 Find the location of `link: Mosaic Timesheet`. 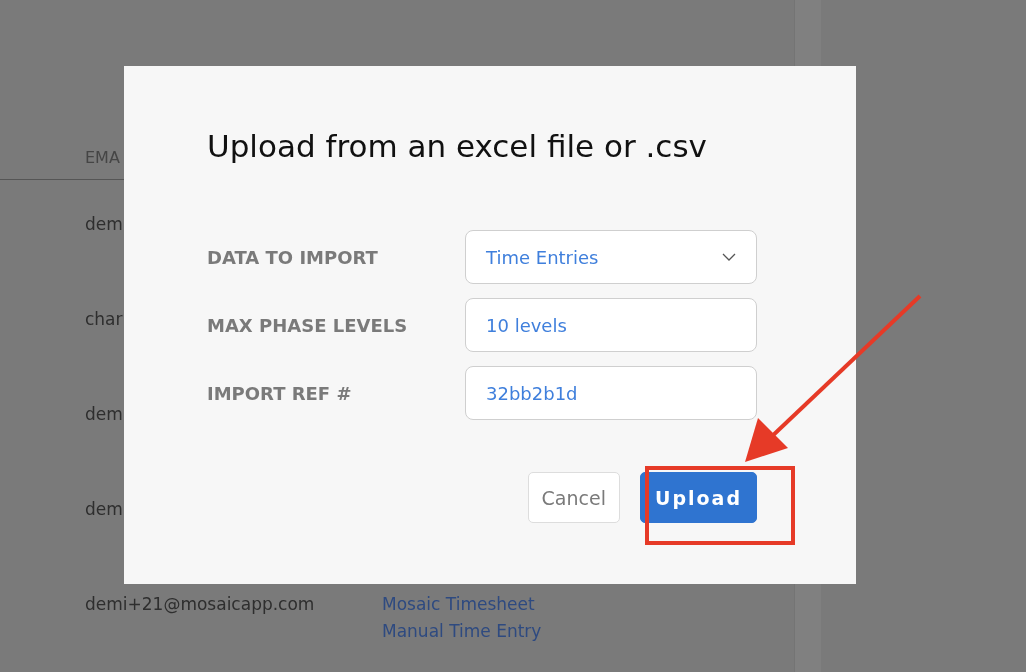

link: Mosaic Timesheet is located at coordinates (458, 604).